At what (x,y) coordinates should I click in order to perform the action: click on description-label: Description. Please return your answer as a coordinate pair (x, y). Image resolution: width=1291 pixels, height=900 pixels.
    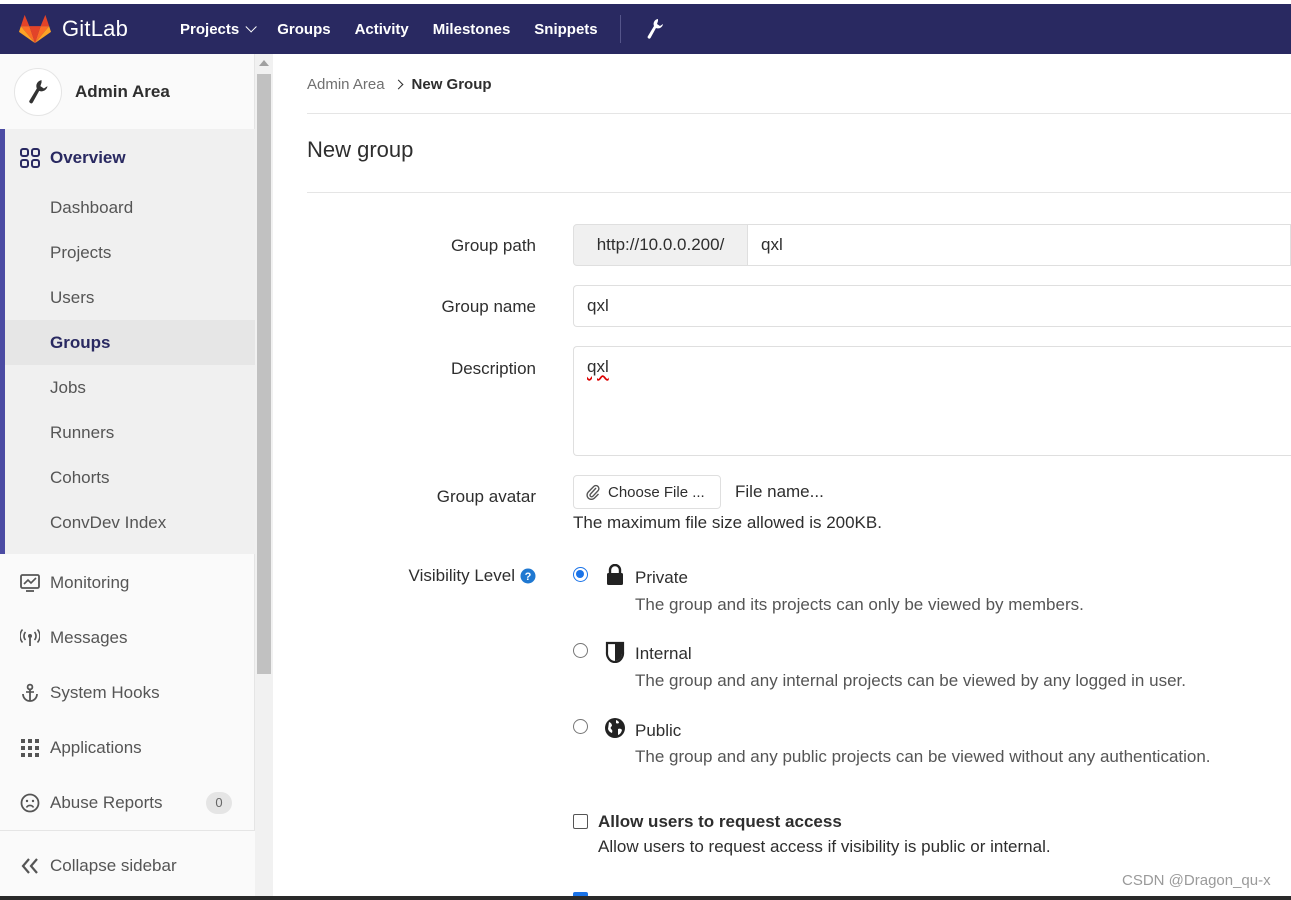
    Looking at the image, I should click on (493, 368).